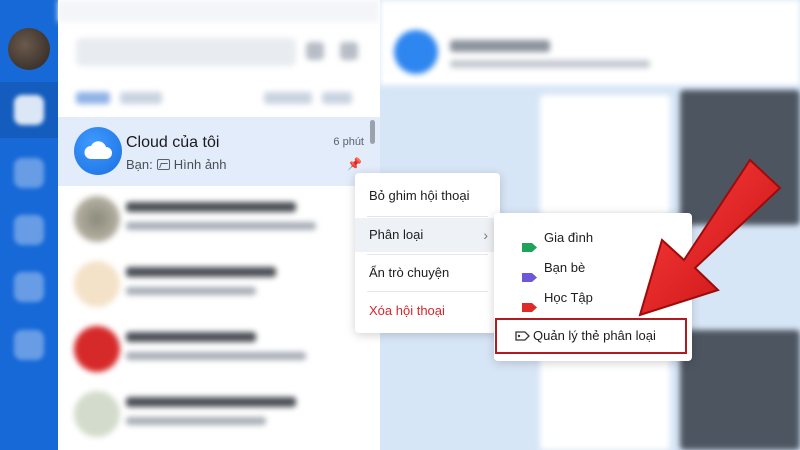  Describe the element at coordinates (139, 164) in the screenshot. I see `sender-label: Bạn:` at that location.